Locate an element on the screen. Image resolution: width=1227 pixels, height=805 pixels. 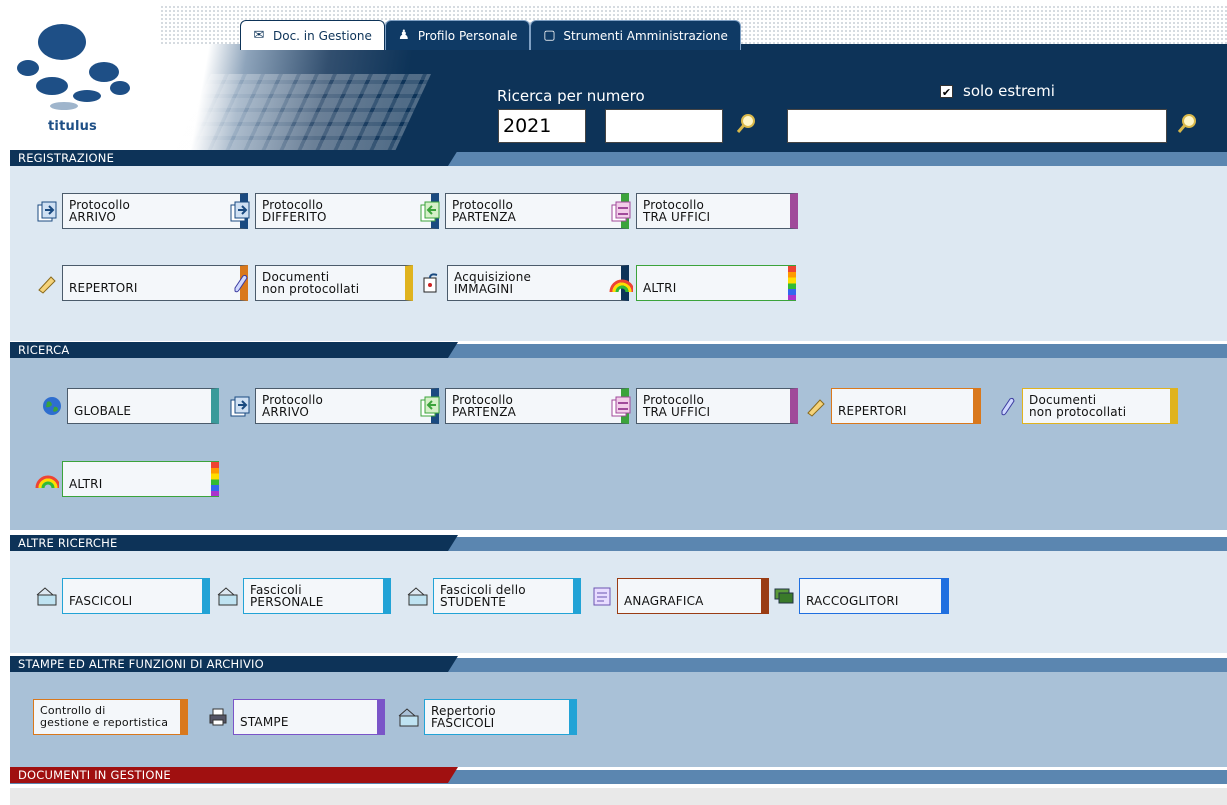
ric-globale-button: GLOBALE is located at coordinates (129, 406).